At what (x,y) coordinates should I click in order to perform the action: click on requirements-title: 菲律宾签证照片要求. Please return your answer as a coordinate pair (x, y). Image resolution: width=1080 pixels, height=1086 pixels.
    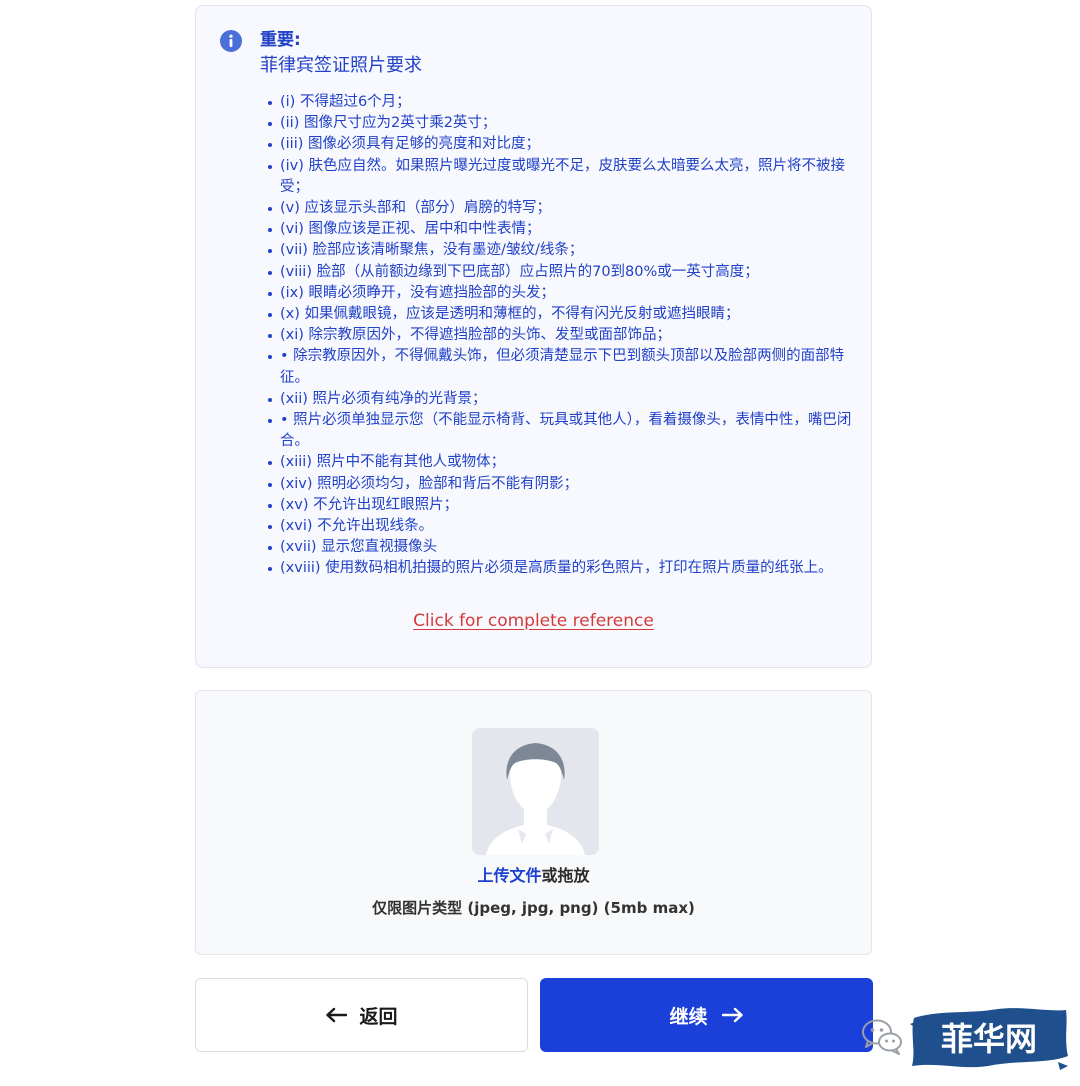
    Looking at the image, I should click on (341, 65).